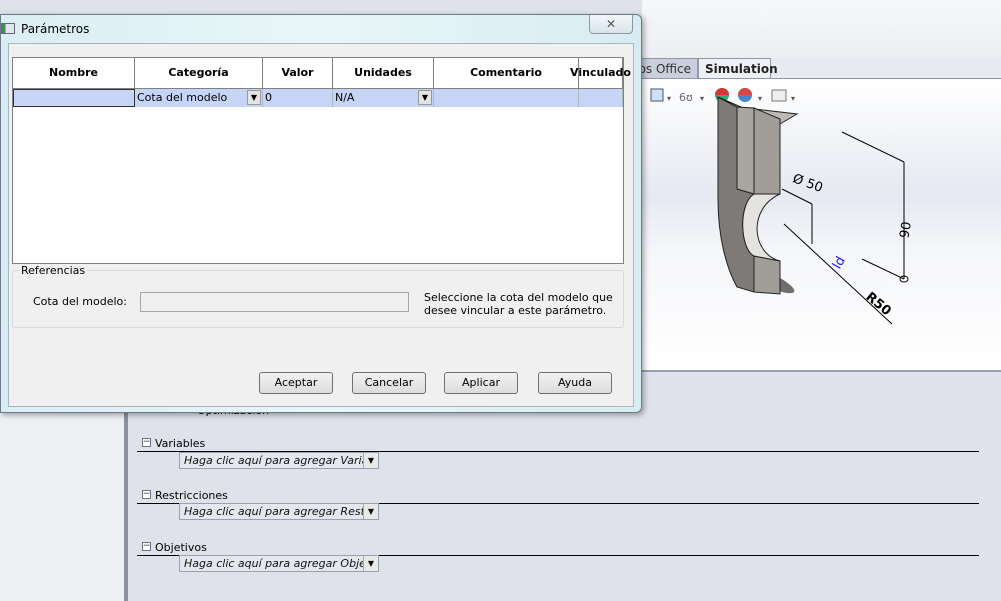 This screenshot has width=1001, height=601. Describe the element at coordinates (274, 302) in the screenshot. I see `model-dimension-field` at that location.